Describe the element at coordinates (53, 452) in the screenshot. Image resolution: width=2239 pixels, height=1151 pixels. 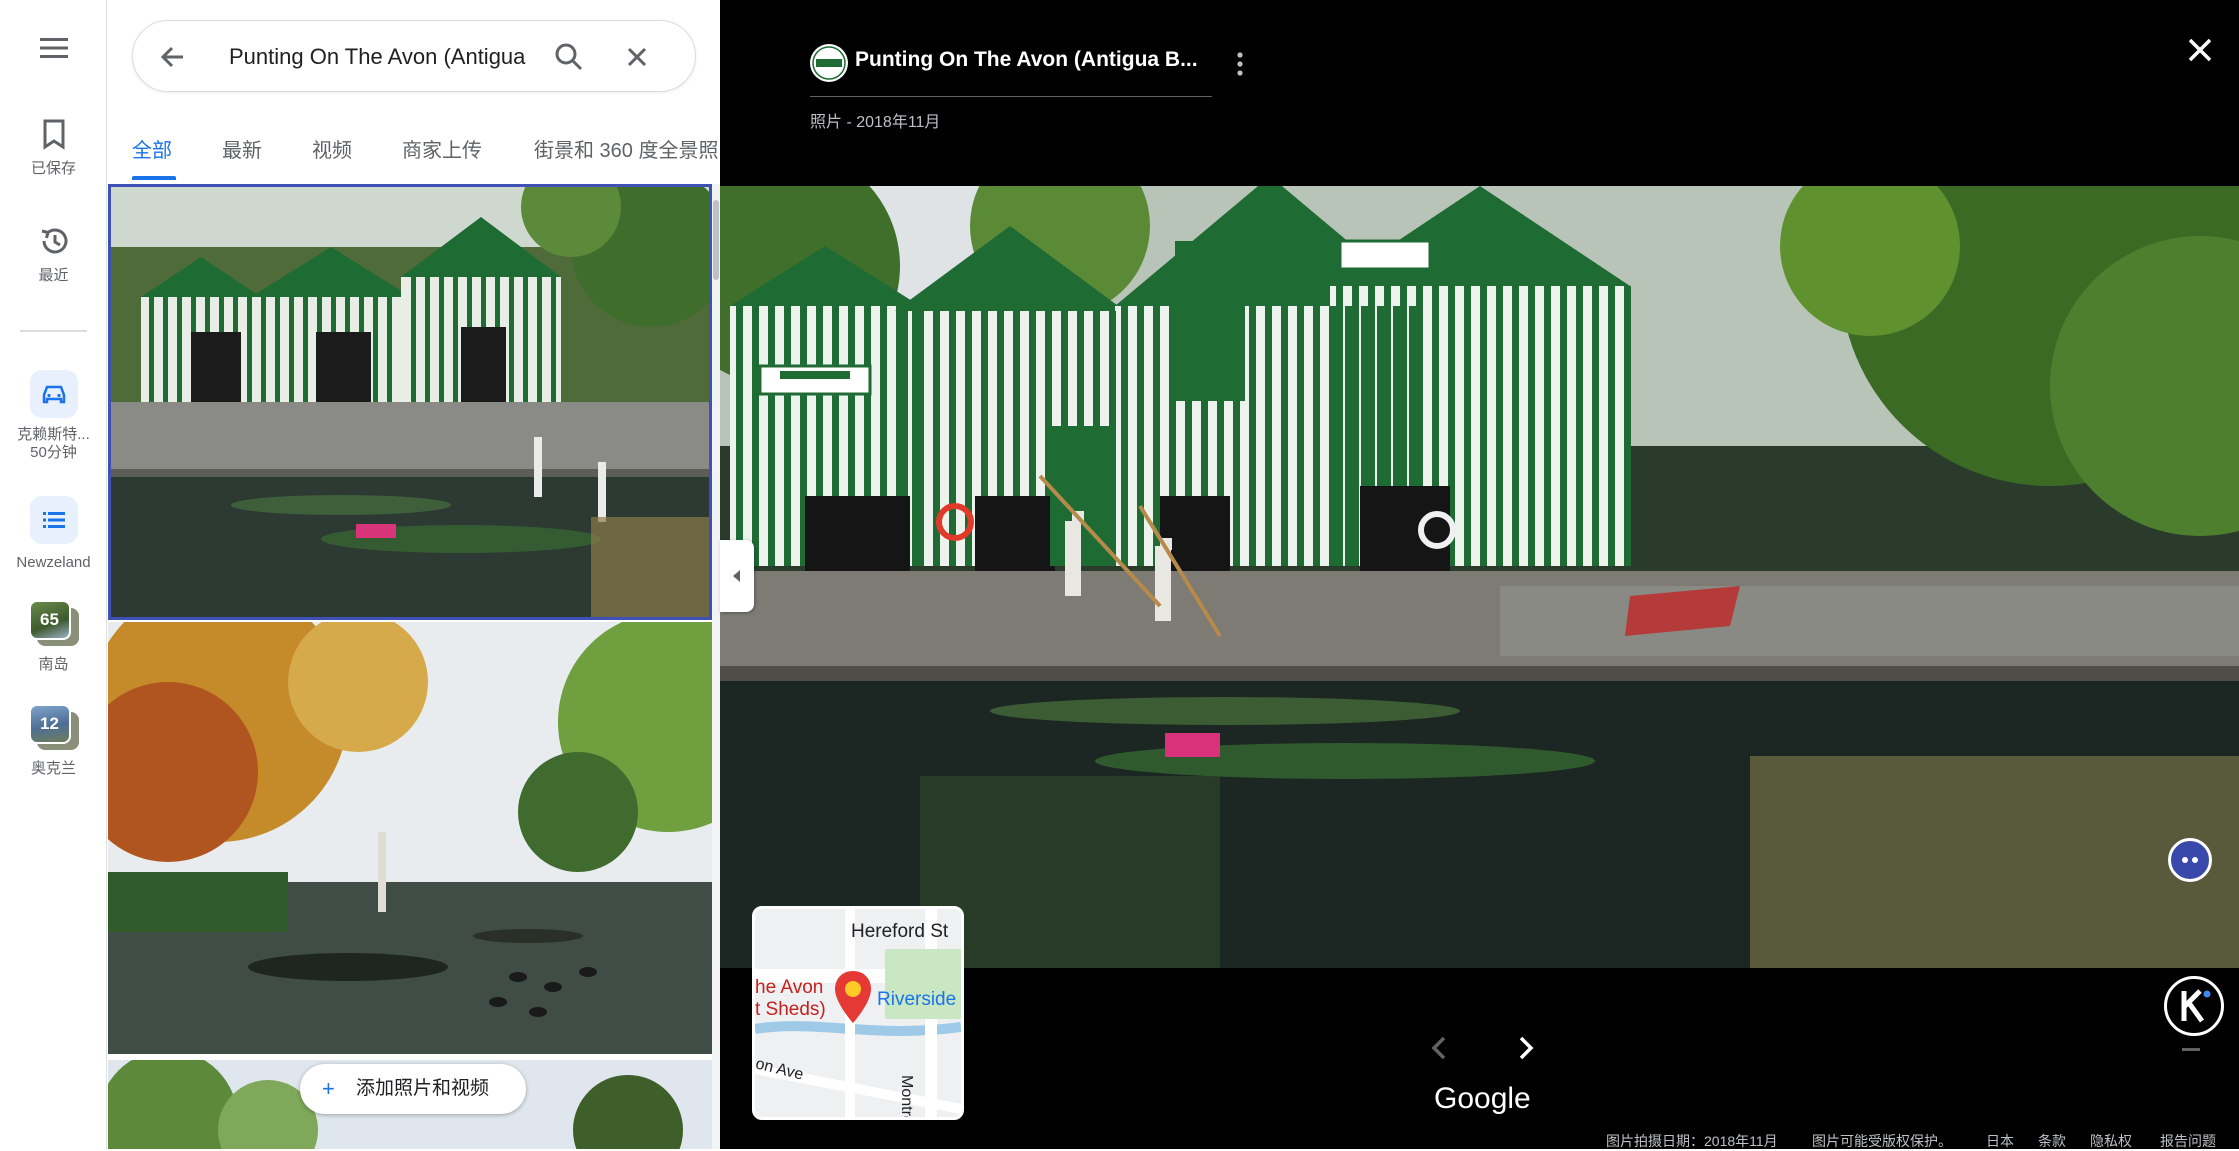
I see `trip-time: 50分钟` at that location.